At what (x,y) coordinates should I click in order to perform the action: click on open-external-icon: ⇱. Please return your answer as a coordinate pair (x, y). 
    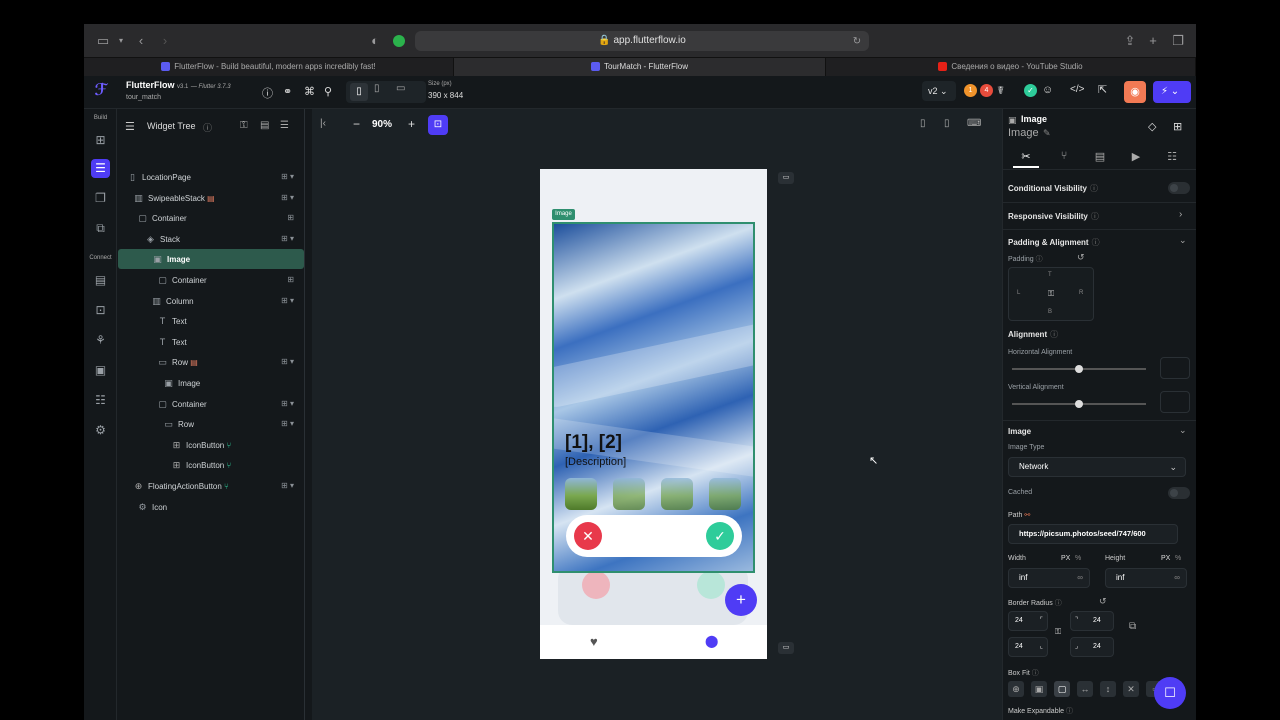
    Looking at the image, I should click on (1102, 89).